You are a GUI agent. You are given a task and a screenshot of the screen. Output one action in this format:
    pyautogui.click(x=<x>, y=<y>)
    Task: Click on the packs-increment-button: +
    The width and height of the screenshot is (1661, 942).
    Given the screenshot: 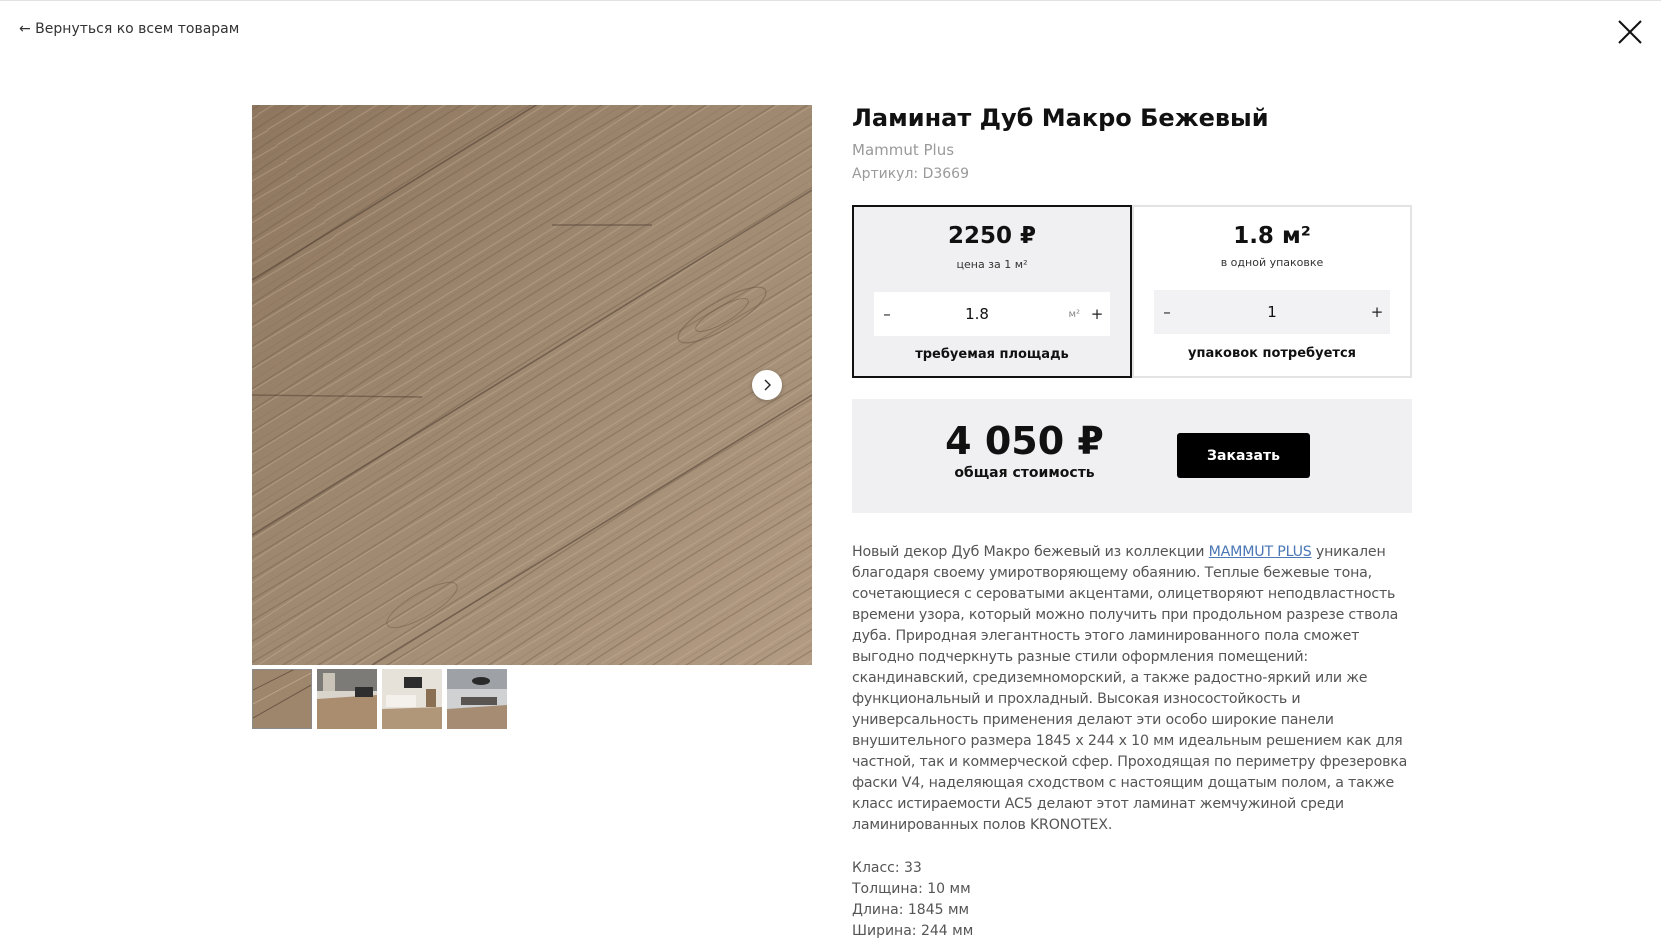 What is the action you would take?
    pyautogui.click(x=1377, y=312)
    